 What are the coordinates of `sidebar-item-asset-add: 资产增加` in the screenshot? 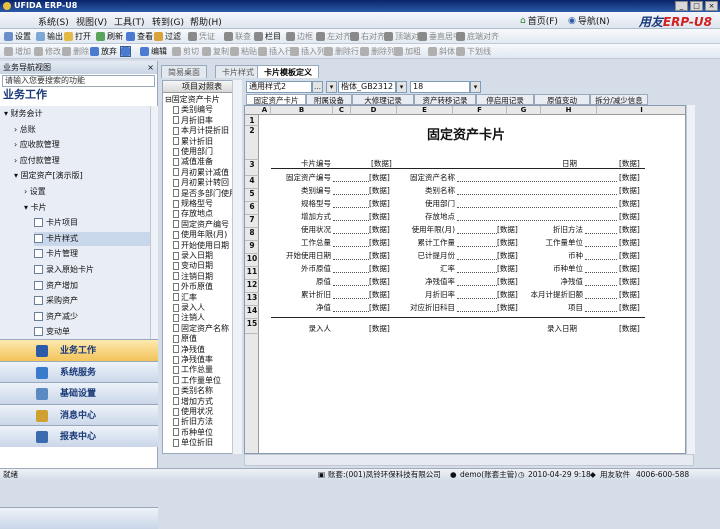 It's located at (92, 286).